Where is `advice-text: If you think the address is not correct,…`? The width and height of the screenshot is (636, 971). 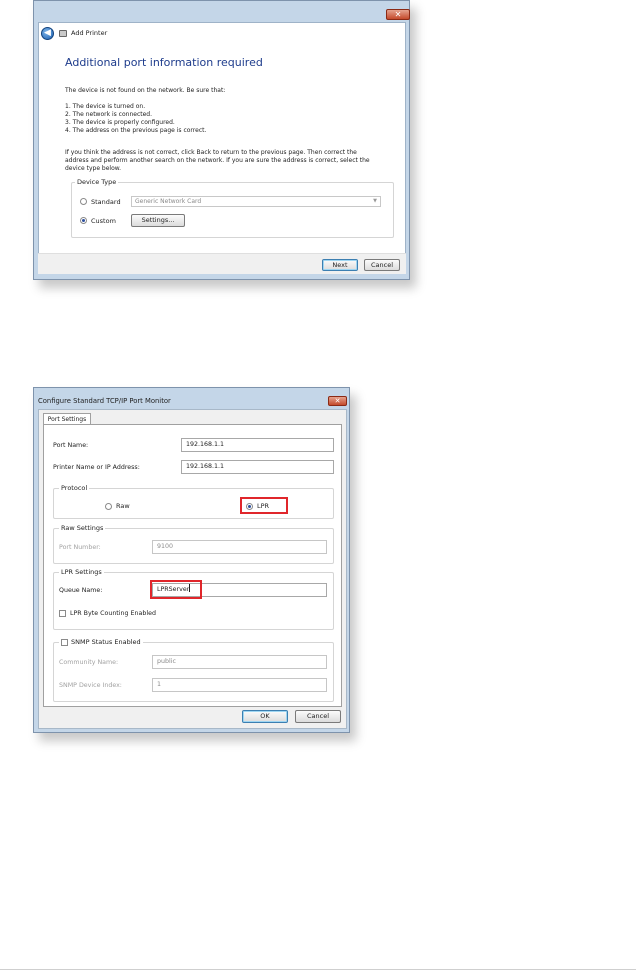
advice-text: If you think the address is not correct,… is located at coordinates (211, 152).